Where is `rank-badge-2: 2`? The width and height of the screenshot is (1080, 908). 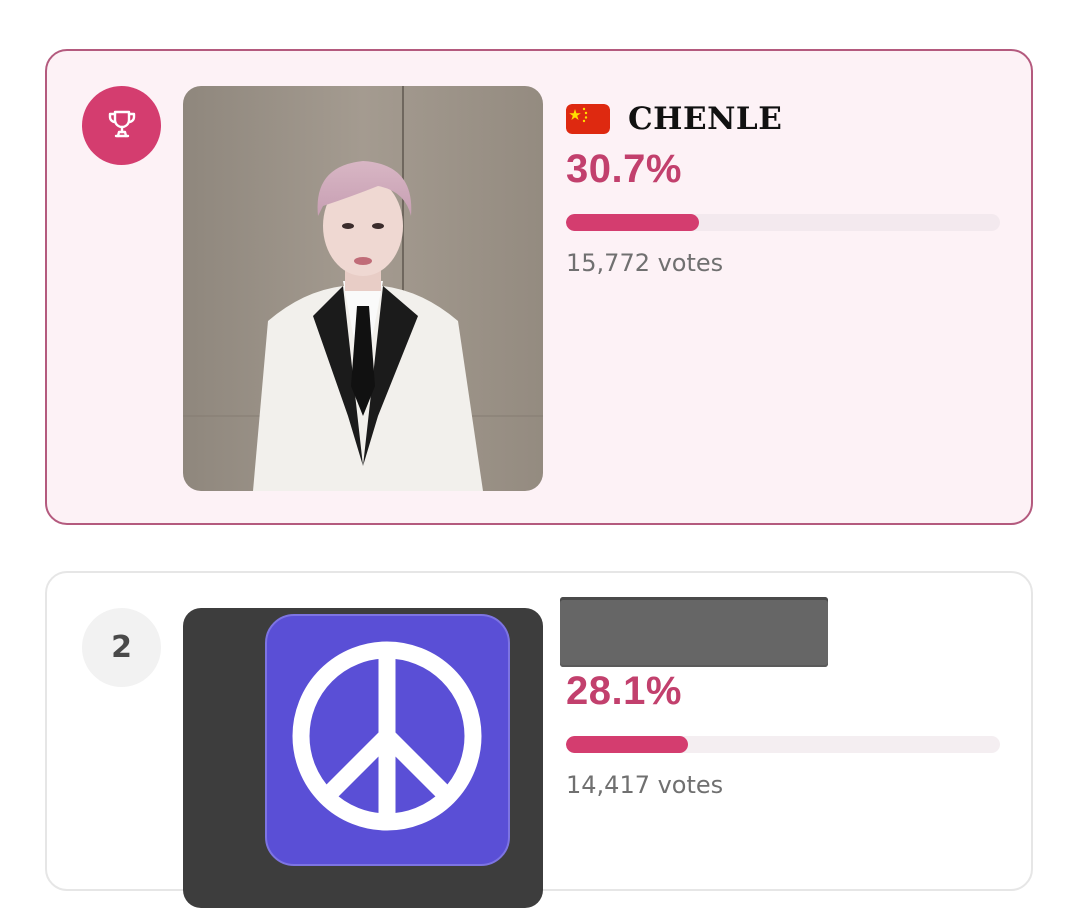 rank-badge-2: 2 is located at coordinates (121, 647).